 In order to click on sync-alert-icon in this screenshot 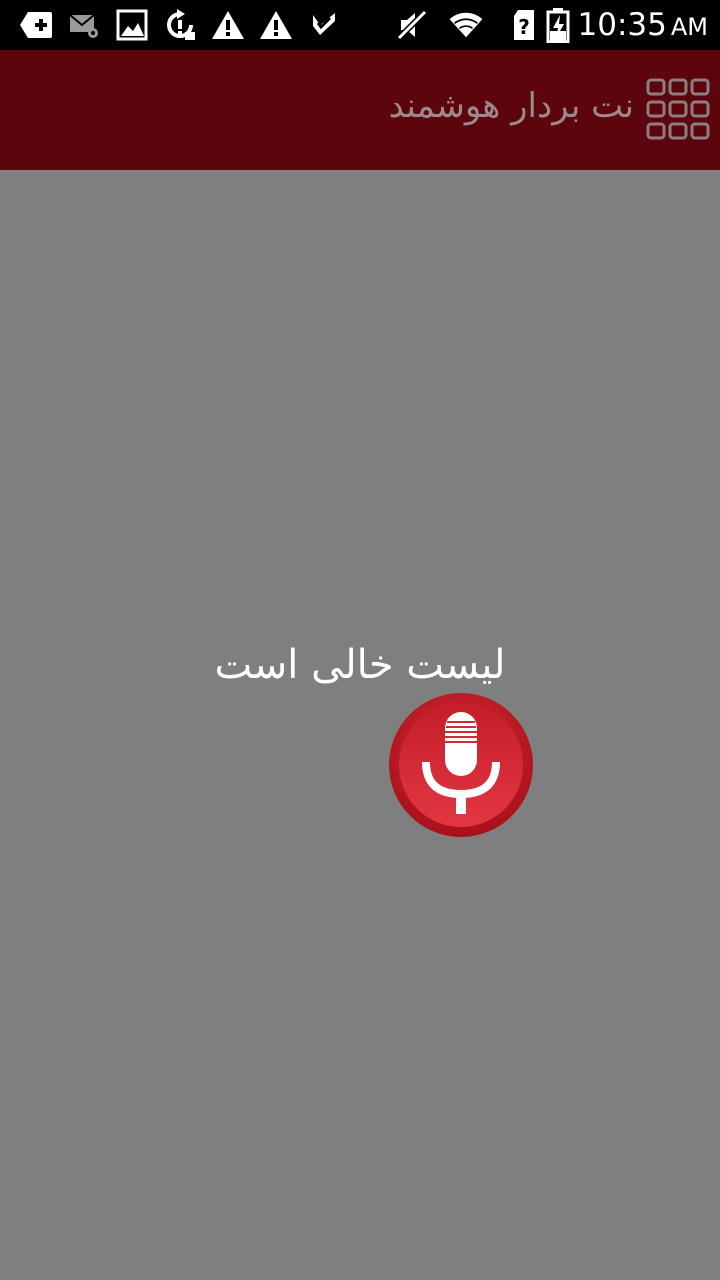, I will do `click(180, 25)`.